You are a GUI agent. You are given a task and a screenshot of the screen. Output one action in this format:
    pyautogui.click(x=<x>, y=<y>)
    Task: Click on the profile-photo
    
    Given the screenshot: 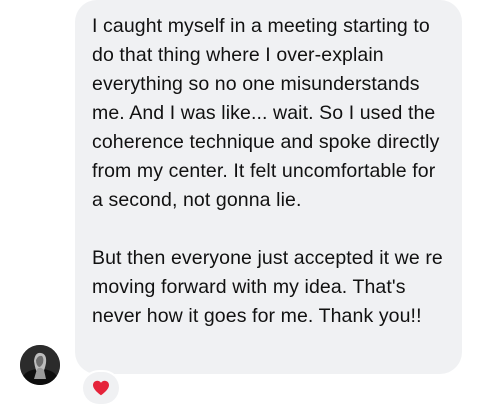 What is the action you would take?
    pyautogui.click(x=40, y=365)
    